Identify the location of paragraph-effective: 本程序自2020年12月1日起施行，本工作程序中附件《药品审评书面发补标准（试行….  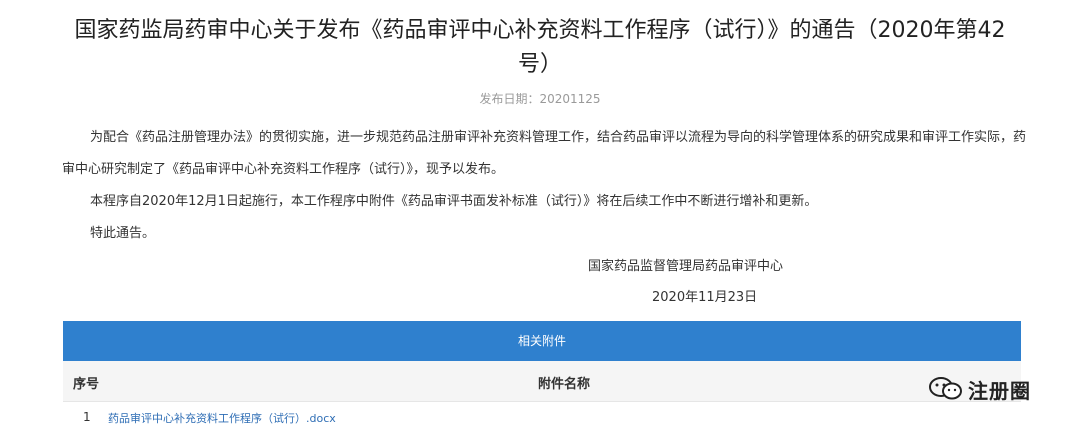
(454, 201).